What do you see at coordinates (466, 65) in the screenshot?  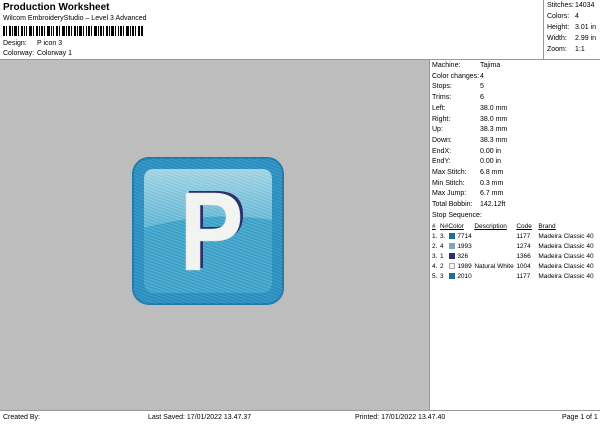 I see `info-row: Machine: Tajima` at bounding box center [466, 65].